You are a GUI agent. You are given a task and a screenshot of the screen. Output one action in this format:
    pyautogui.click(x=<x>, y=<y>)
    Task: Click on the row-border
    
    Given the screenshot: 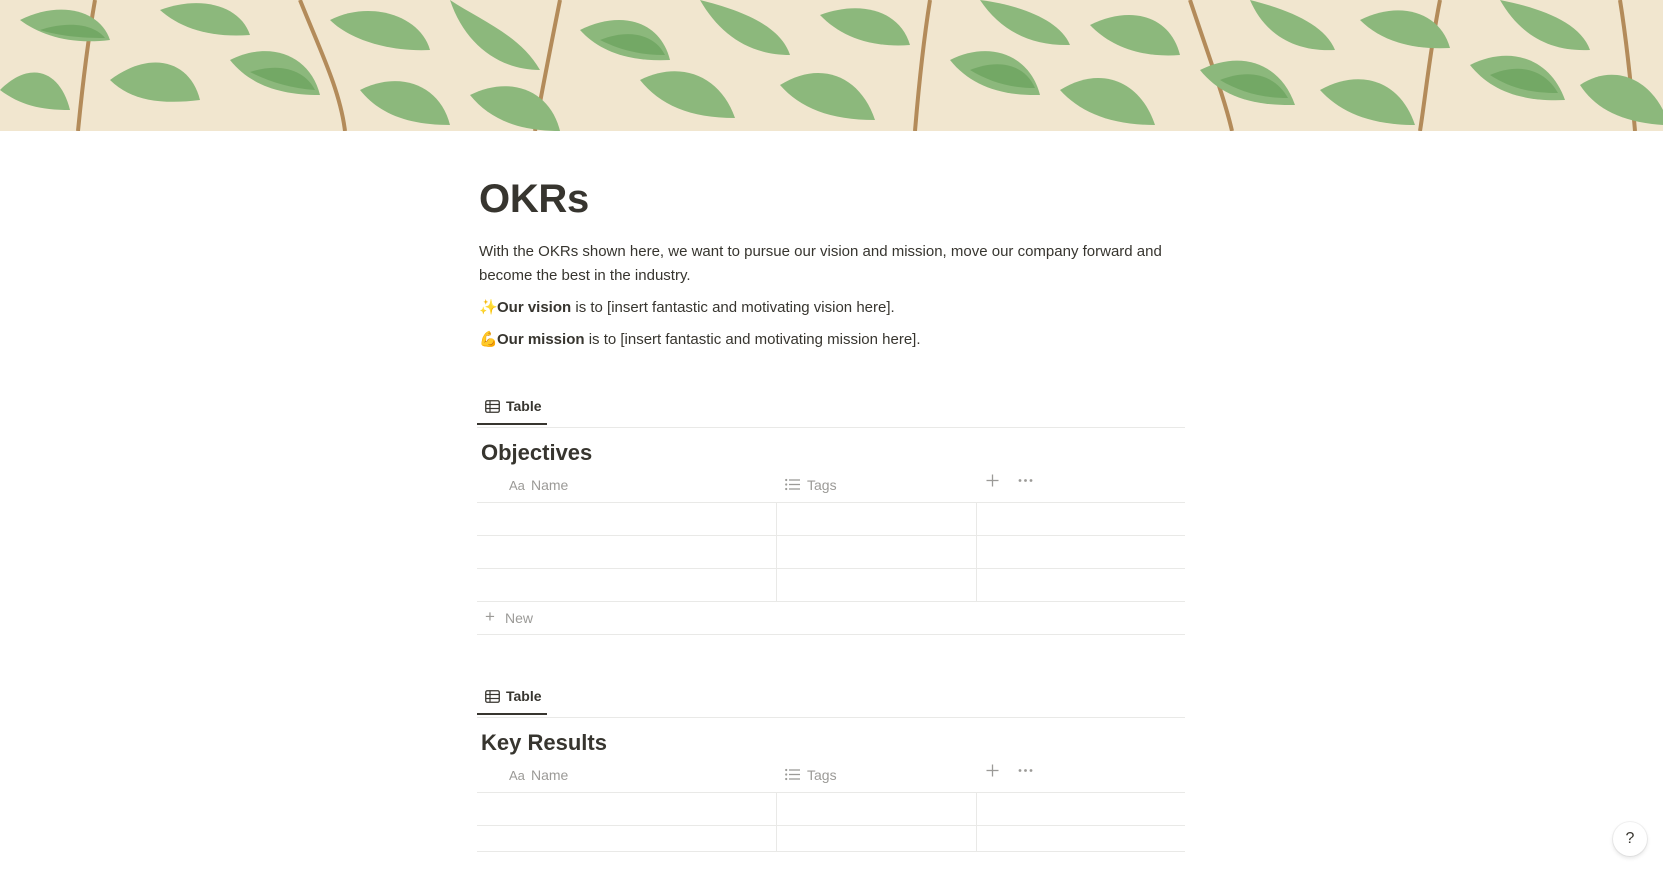 What is the action you would take?
    pyautogui.click(x=831, y=851)
    